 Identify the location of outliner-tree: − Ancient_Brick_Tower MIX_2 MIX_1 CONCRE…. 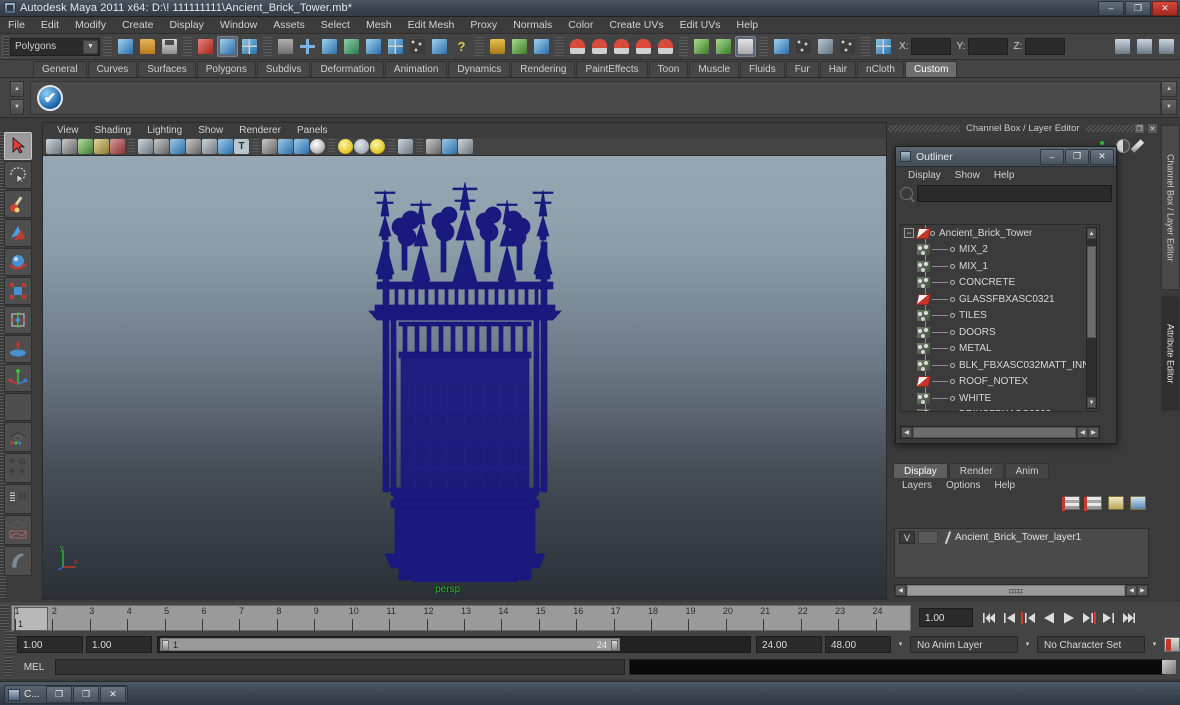
(1000, 318).